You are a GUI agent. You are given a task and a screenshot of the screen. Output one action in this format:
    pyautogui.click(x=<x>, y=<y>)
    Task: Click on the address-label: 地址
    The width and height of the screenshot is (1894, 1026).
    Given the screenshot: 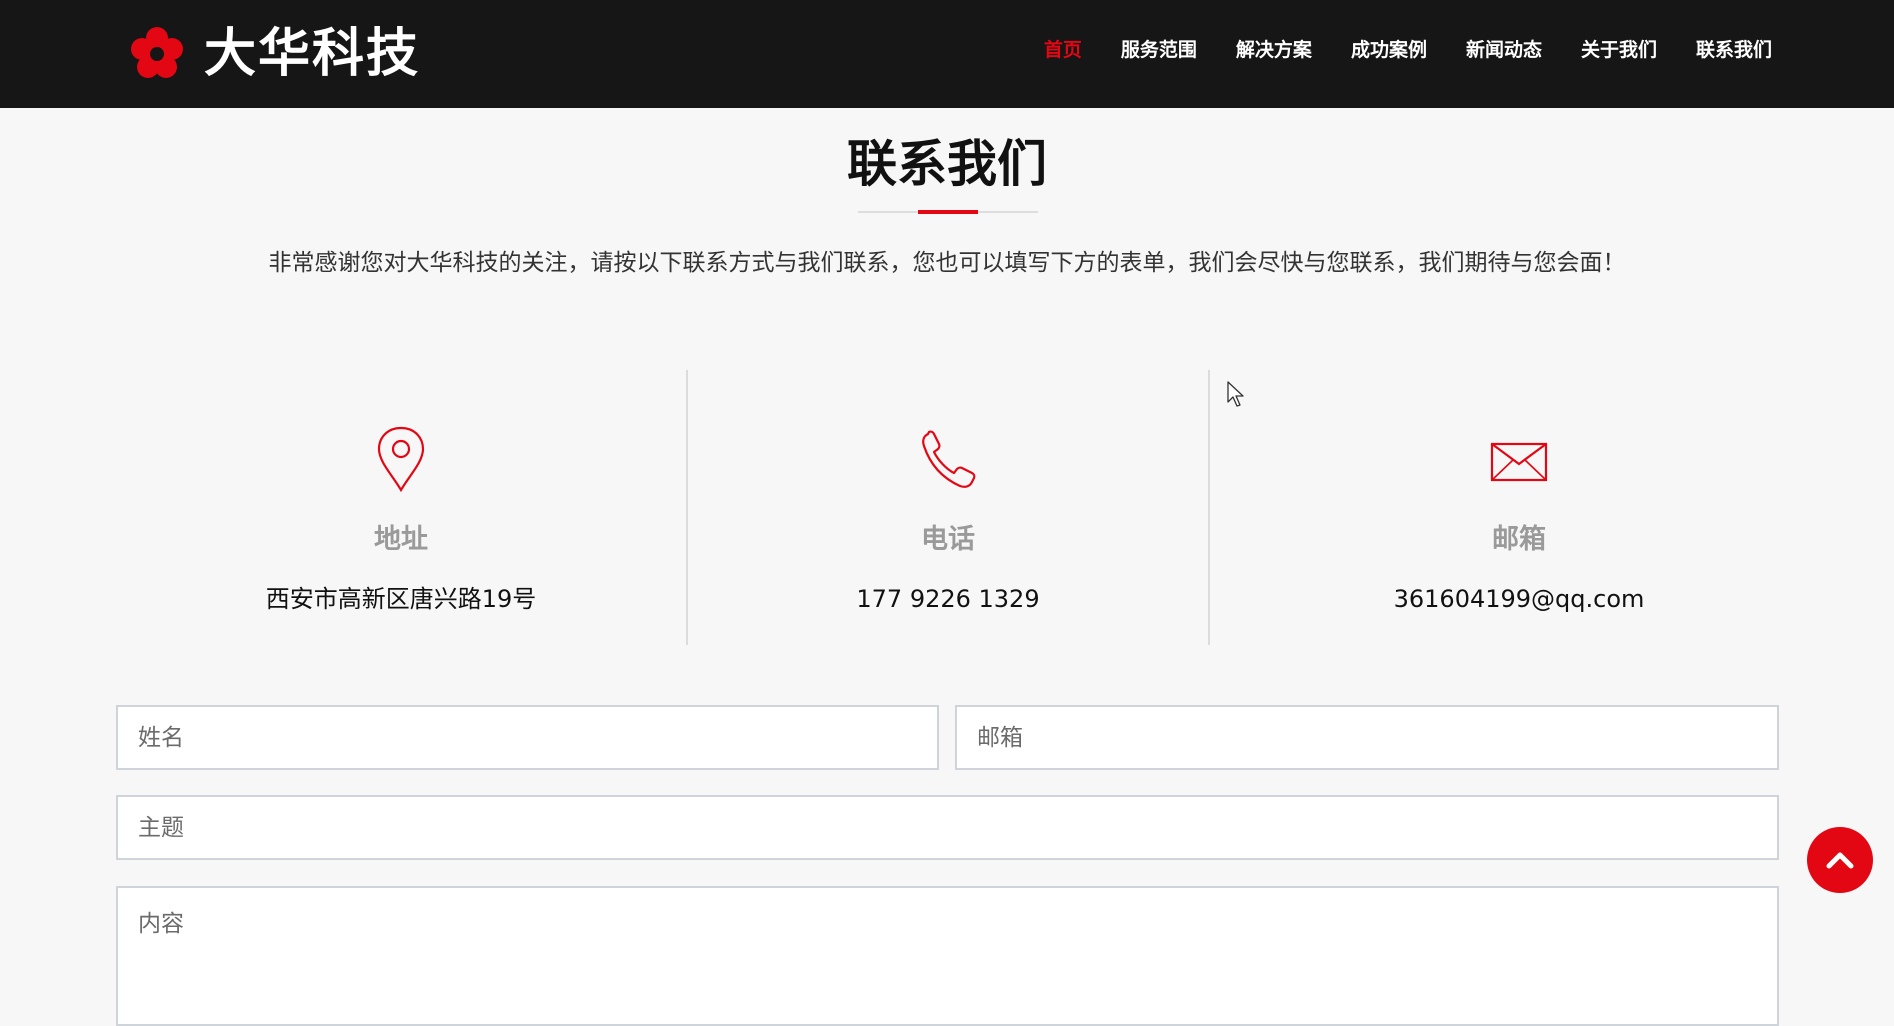 What is the action you would take?
    pyautogui.click(x=401, y=539)
    